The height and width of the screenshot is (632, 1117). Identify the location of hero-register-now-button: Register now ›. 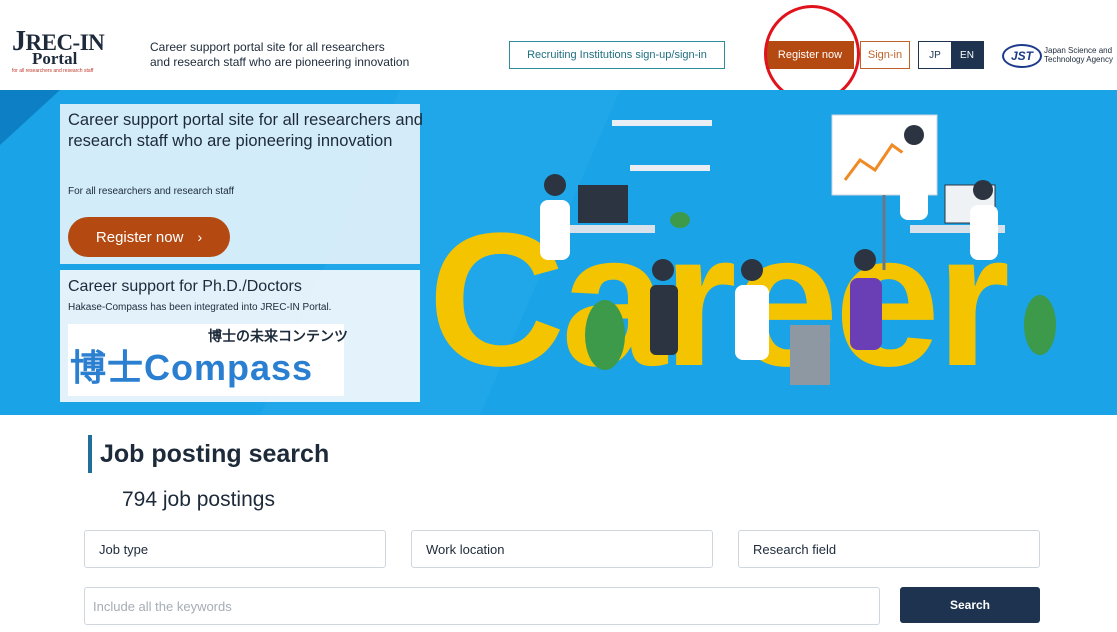
(149, 237).